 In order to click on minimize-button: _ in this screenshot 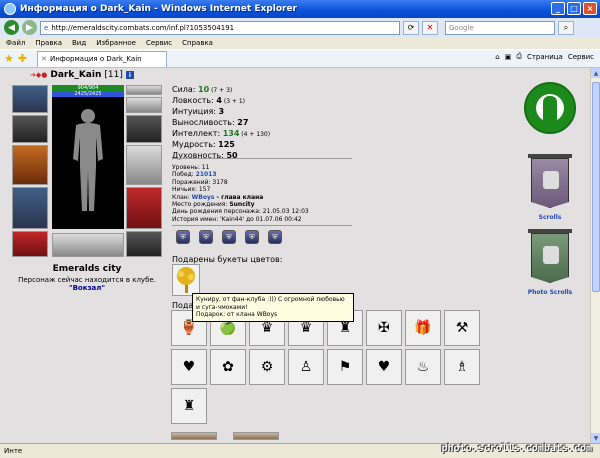, I will do `click(558, 8)`.